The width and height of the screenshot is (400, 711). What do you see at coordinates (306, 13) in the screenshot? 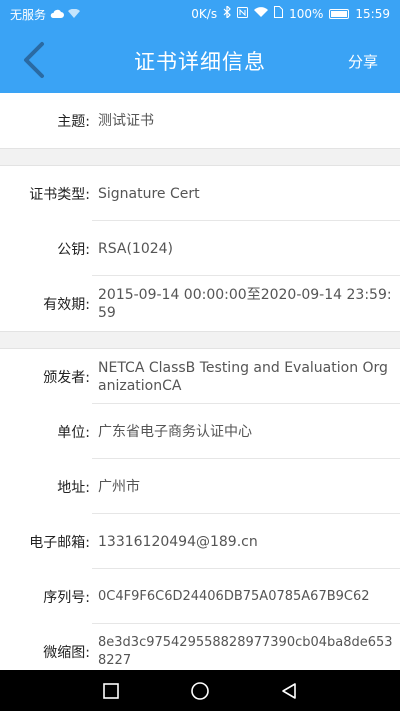
I see `battery-percent: 100%` at bounding box center [306, 13].